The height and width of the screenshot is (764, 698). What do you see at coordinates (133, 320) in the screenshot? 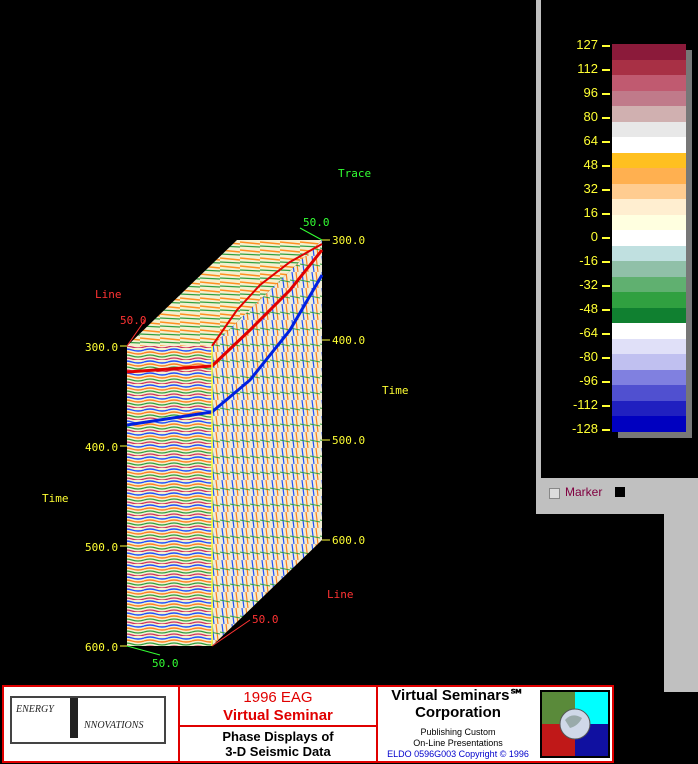
I see `line-top-value: 50.0` at bounding box center [133, 320].